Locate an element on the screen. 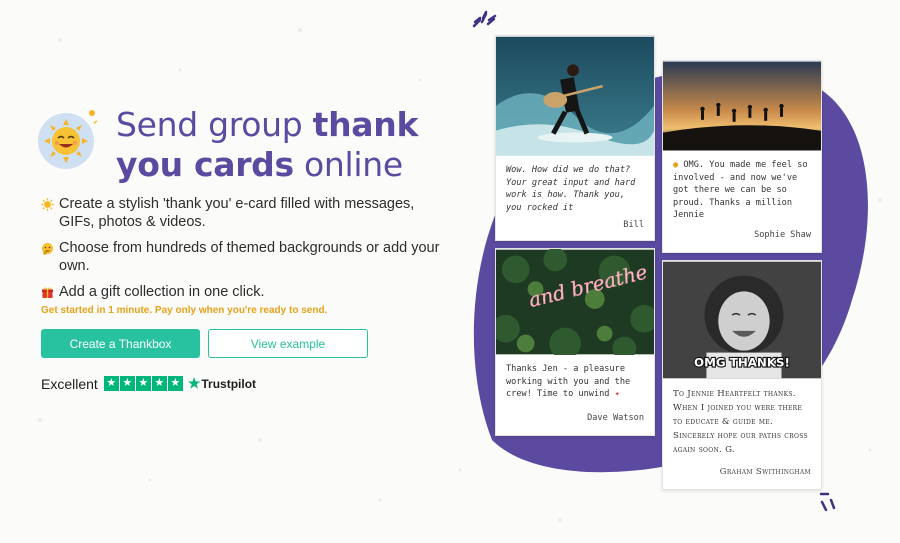 The height and width of the screenshot is (543, 900). rating-label: Excellent is located at coordinates (69, 383).